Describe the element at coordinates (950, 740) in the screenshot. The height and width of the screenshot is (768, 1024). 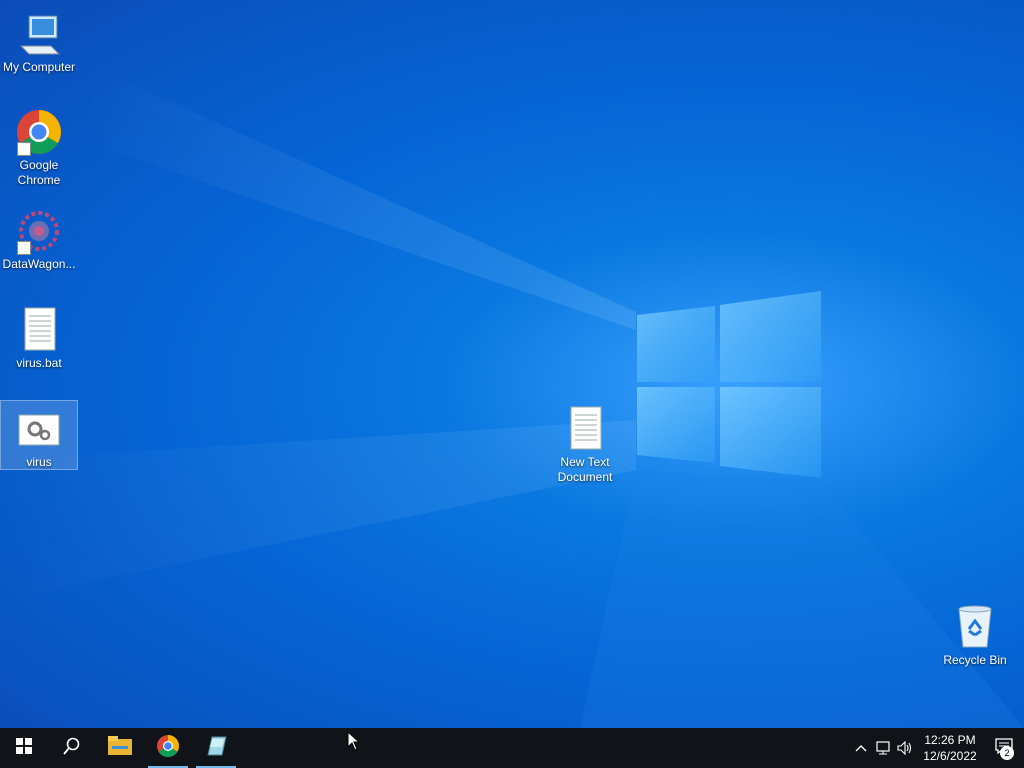
I see `clock-time: 12:26 PM` at that location.